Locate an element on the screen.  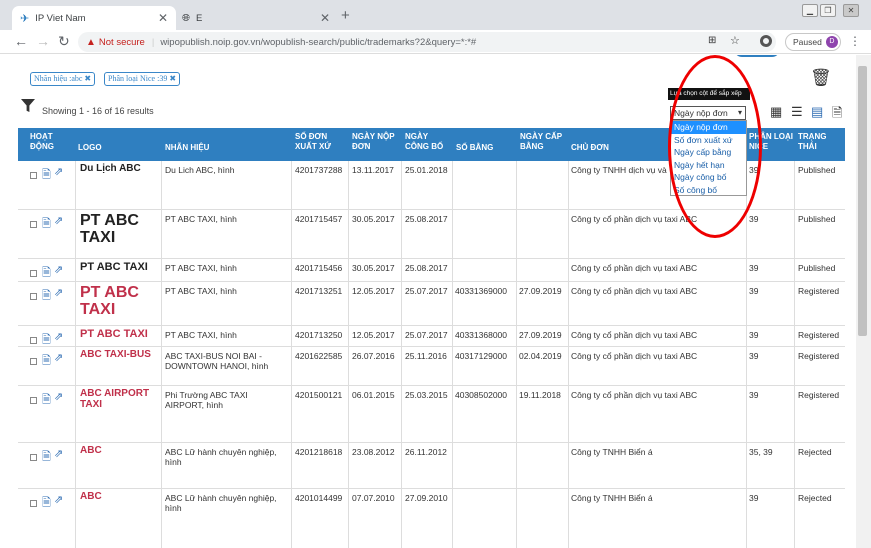
tab-e: 🌐︎ E ✕ is located at coordinates (256, 18).